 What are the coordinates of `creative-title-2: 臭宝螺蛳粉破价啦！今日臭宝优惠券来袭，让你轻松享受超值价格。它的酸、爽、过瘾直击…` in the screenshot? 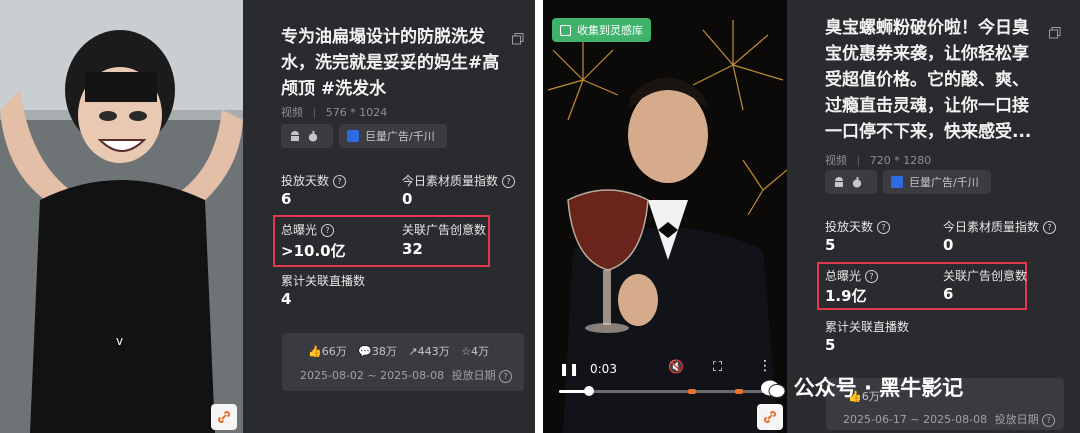 It's located at (928, 80).